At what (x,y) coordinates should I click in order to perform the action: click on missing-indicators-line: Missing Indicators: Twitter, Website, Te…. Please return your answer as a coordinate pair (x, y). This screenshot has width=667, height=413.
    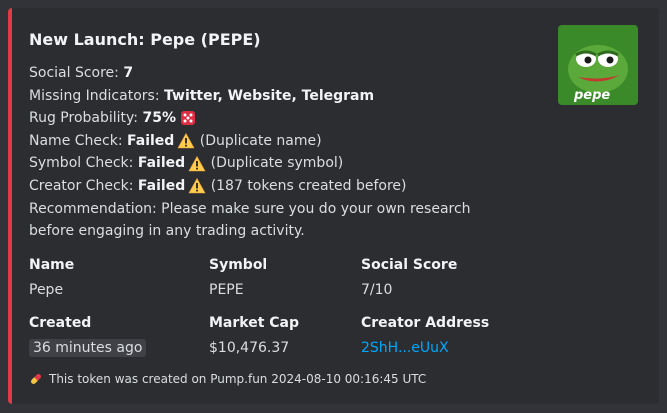
    Looking at the image, I should click on (250, 96).